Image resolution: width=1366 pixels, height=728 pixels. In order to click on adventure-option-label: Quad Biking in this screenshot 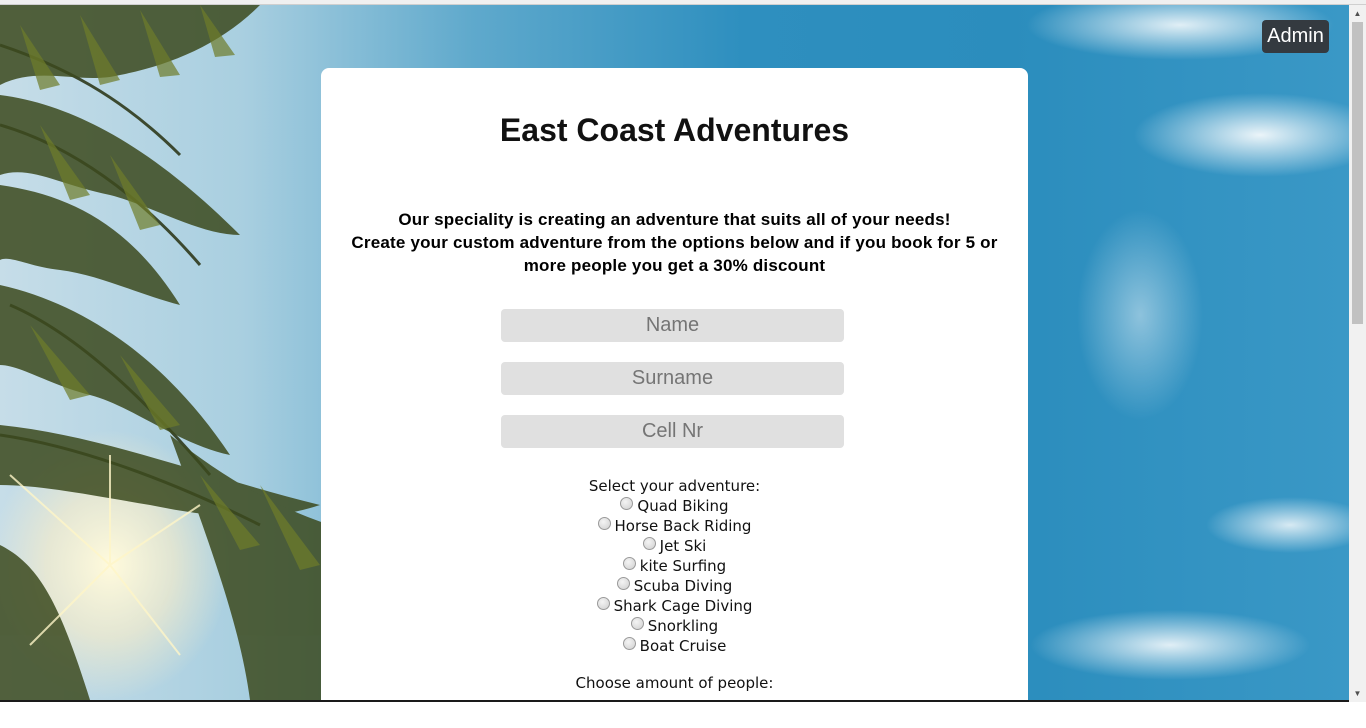, I will do `click(683, 506)`.